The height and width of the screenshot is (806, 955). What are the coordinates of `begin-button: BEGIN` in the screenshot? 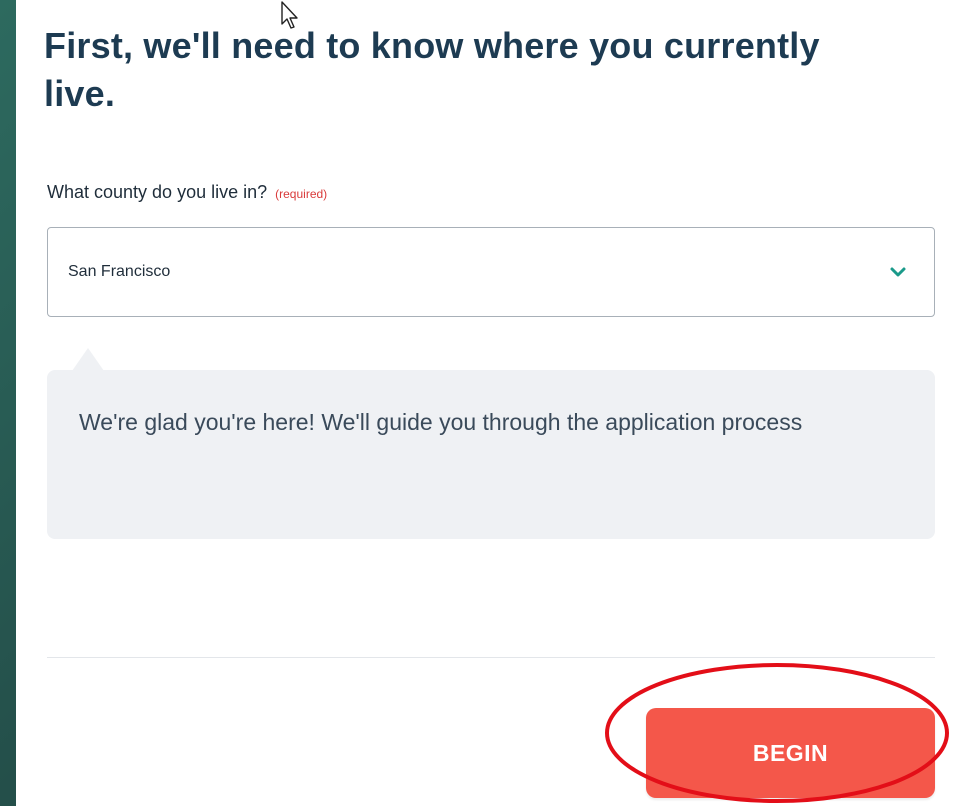 It's located at (790, 753).